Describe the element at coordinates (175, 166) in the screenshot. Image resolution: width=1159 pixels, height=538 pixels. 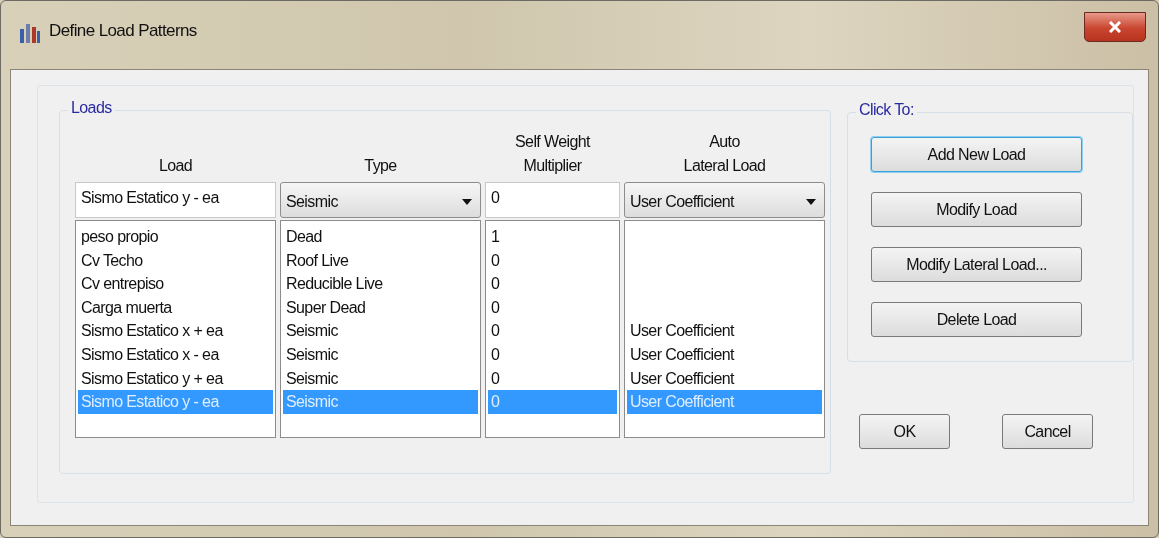
I see `column-header: Load` at that location.